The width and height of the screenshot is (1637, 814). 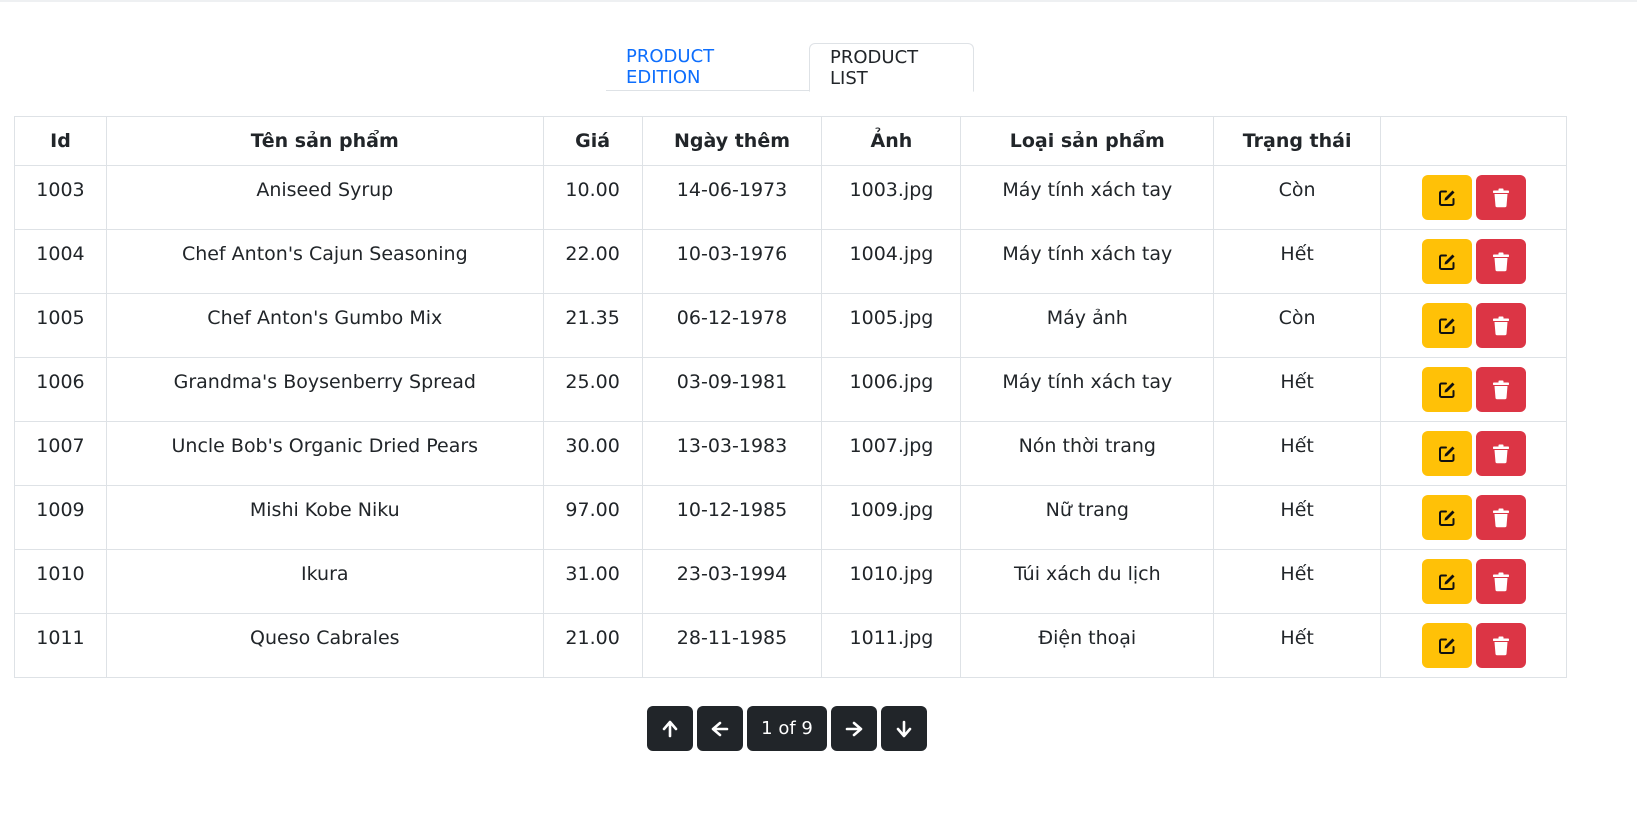 What do you see at coordinates (891, 325) in the screenshot?
I see `cell-image: 1005.jpg` at bounding box center [891, 325].